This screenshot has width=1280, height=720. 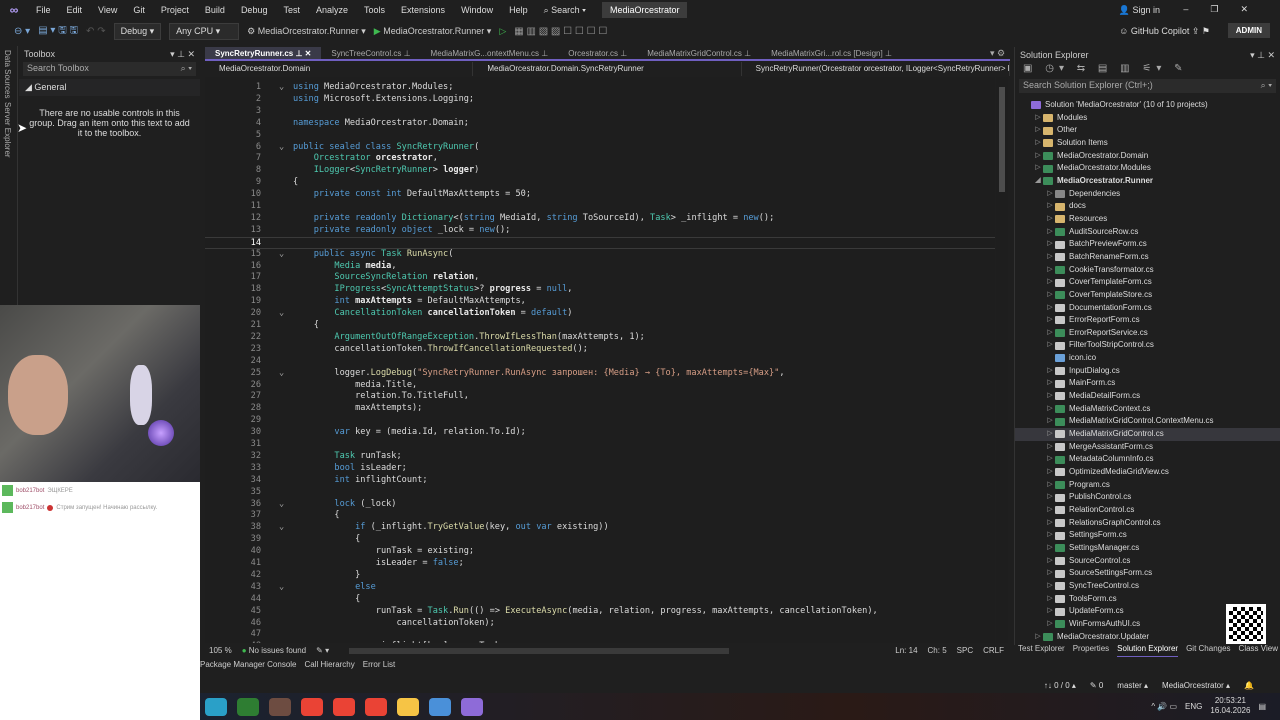 What do you see at coordinates (746, 53) in the screenshot?
I see `pin-icon: ⊥` at bounding box center [746, 53].